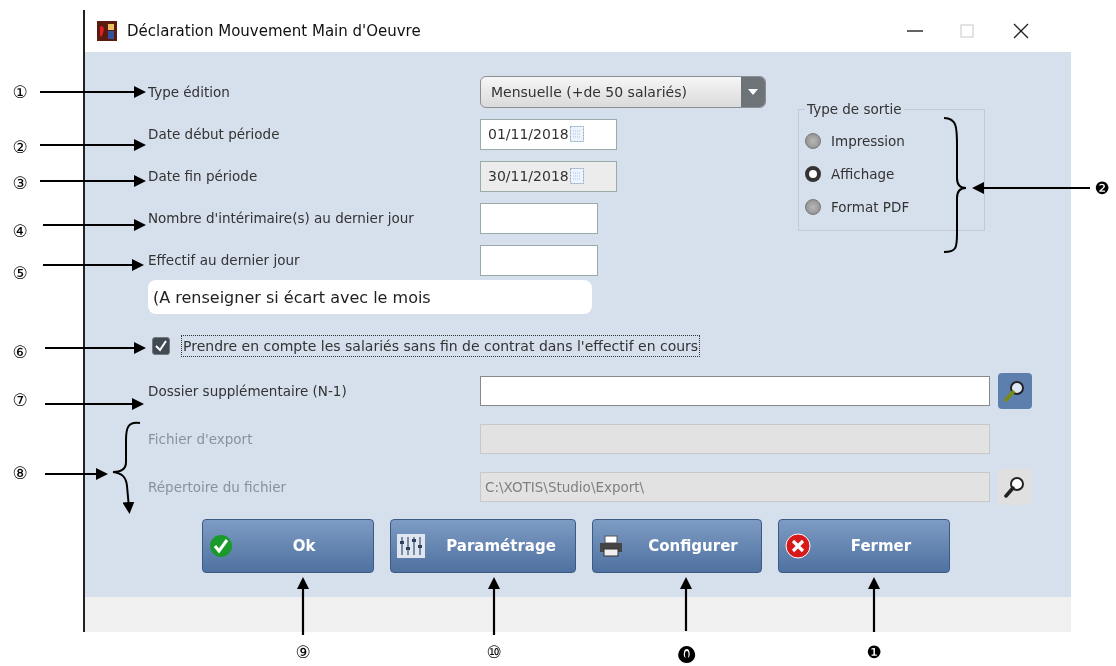  Describe the element at coordinates (894, 174) in the screenshot. I see `radio-option: Affichage` at that location.